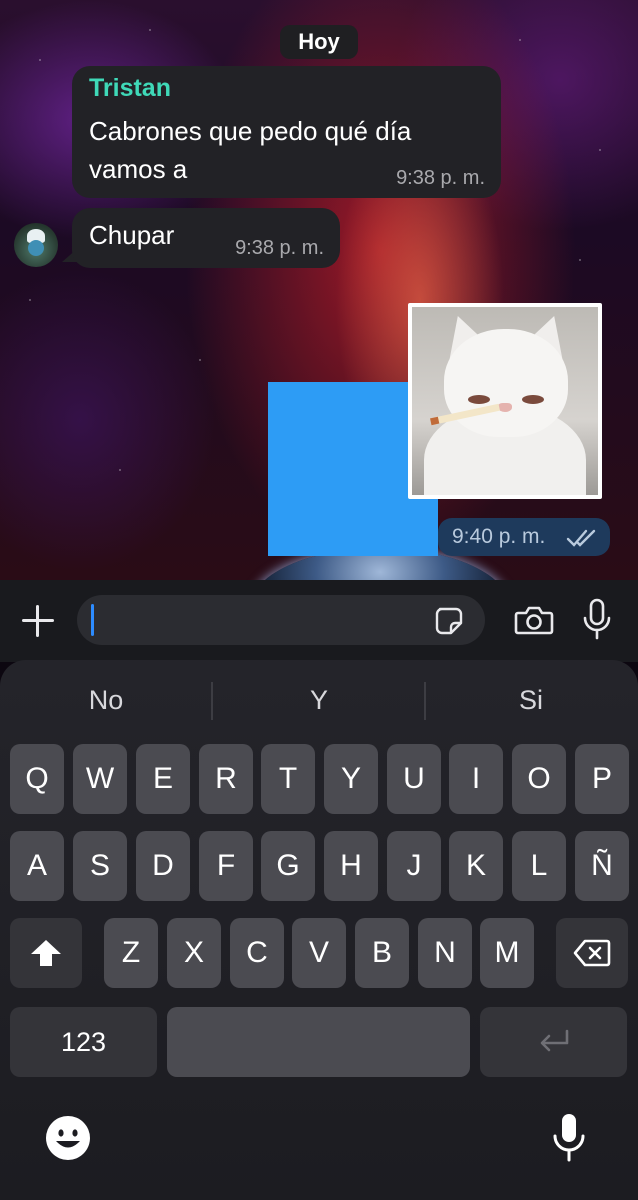 The height and width of the screenshot is (1200, 638). I want to click on key-v: V, so click(319, 953).